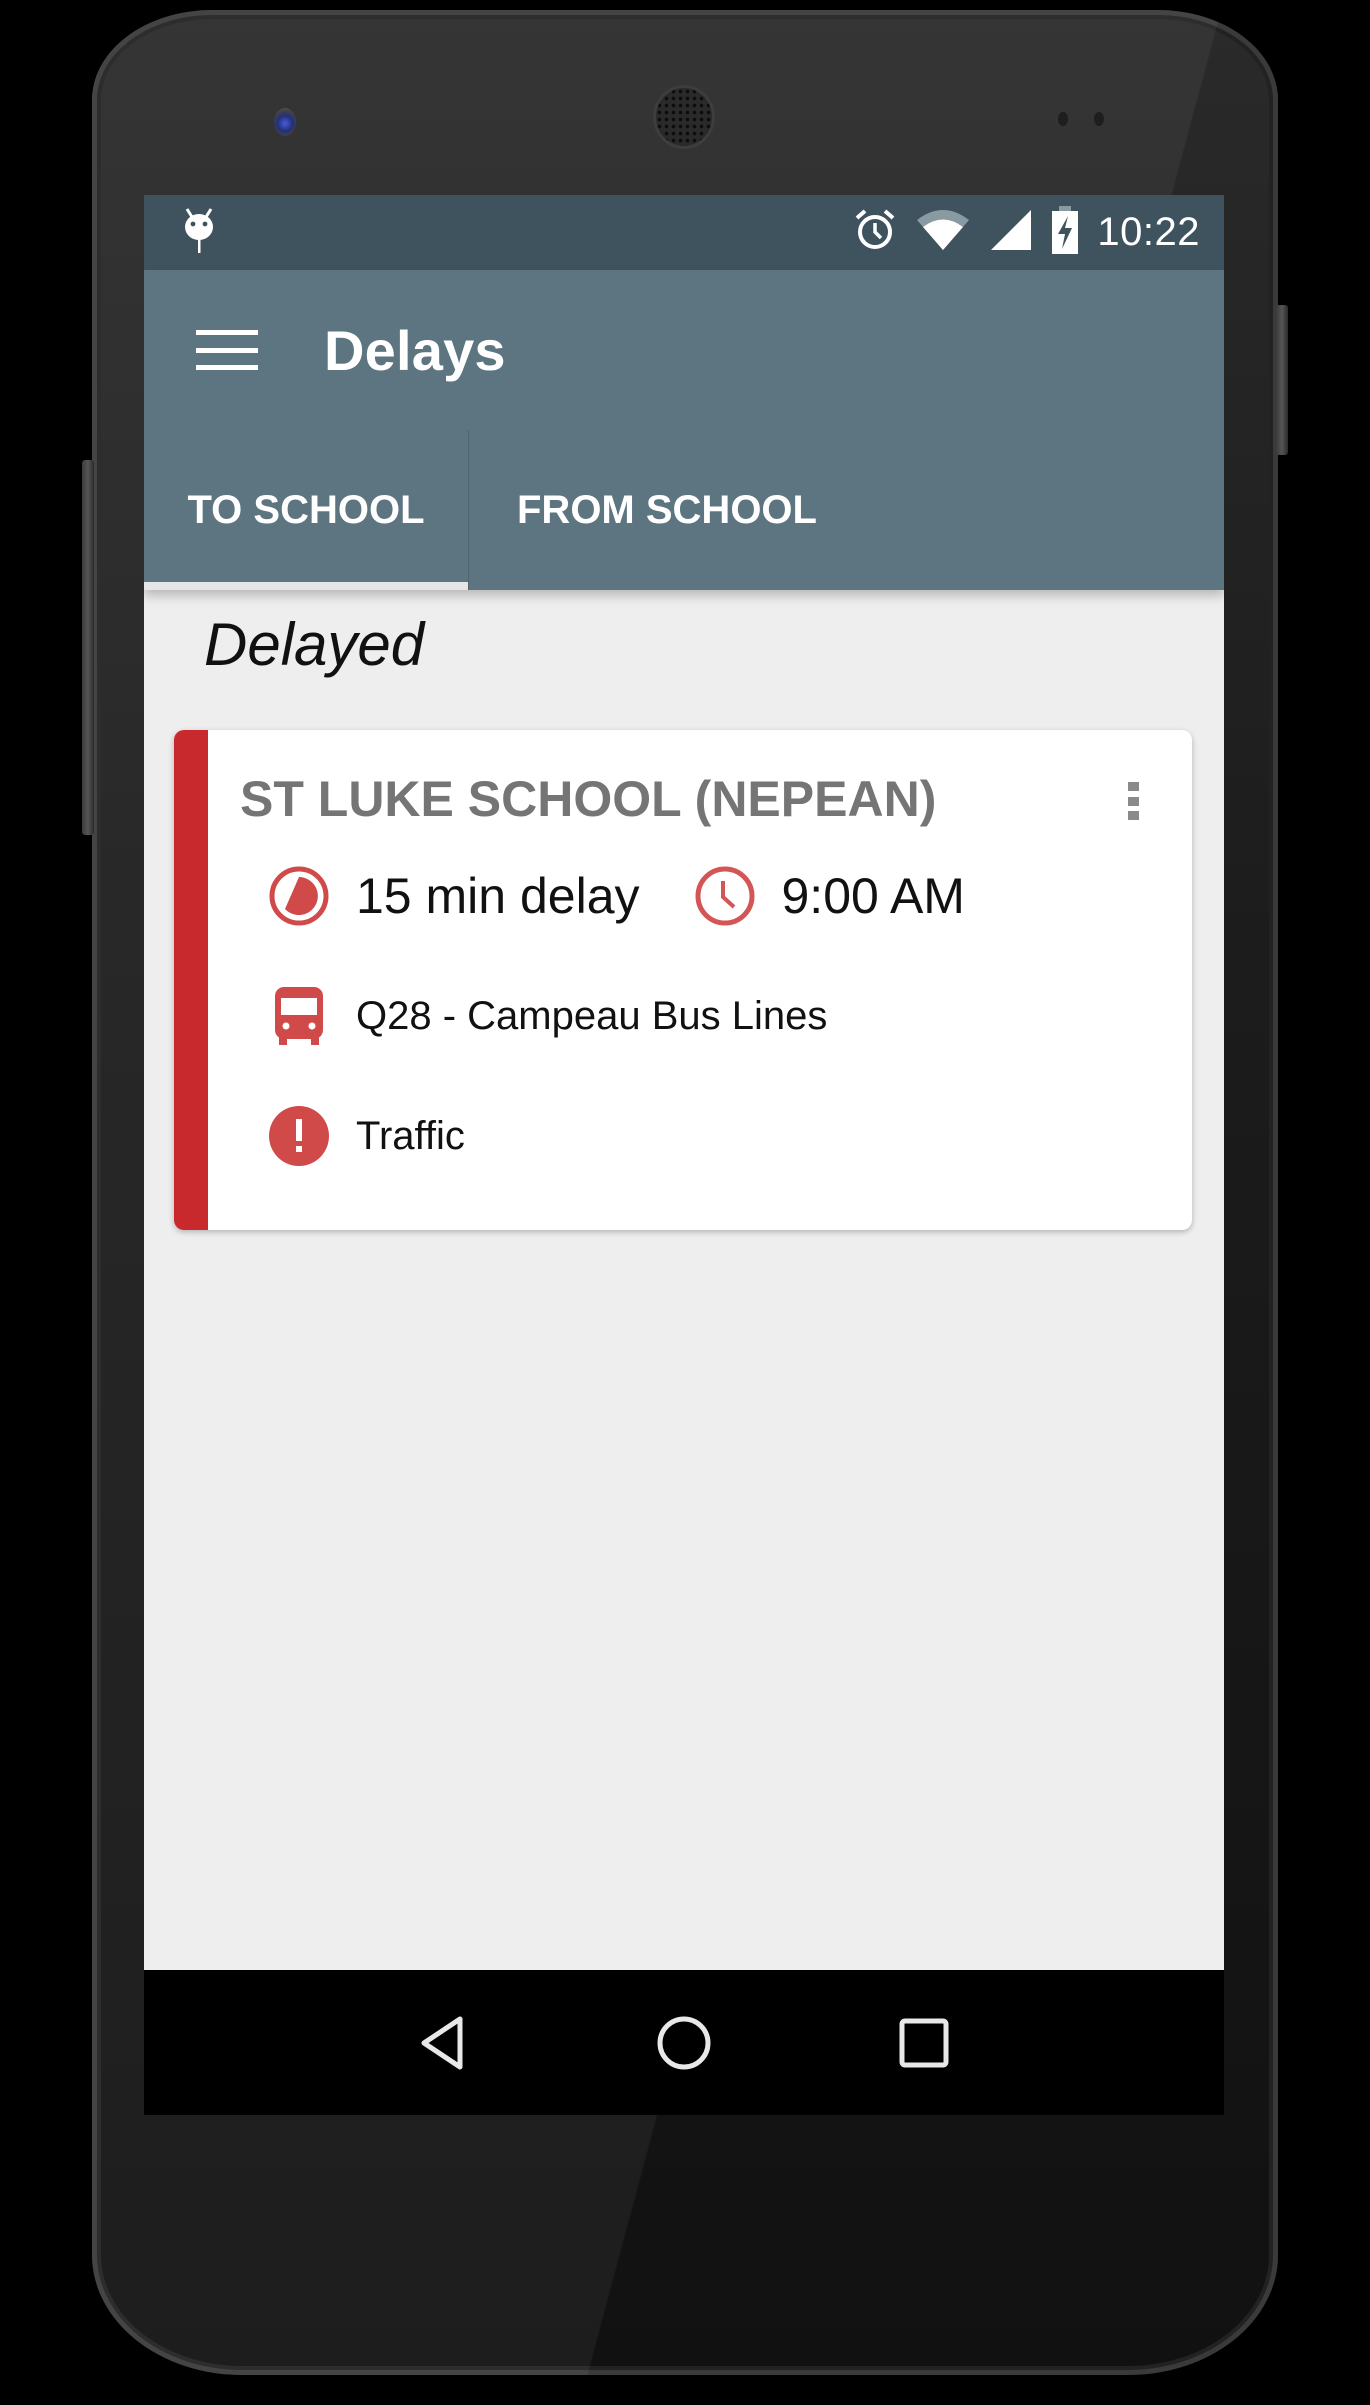  I want to click on delay-duration: 15 min delay, so click(498, 896).